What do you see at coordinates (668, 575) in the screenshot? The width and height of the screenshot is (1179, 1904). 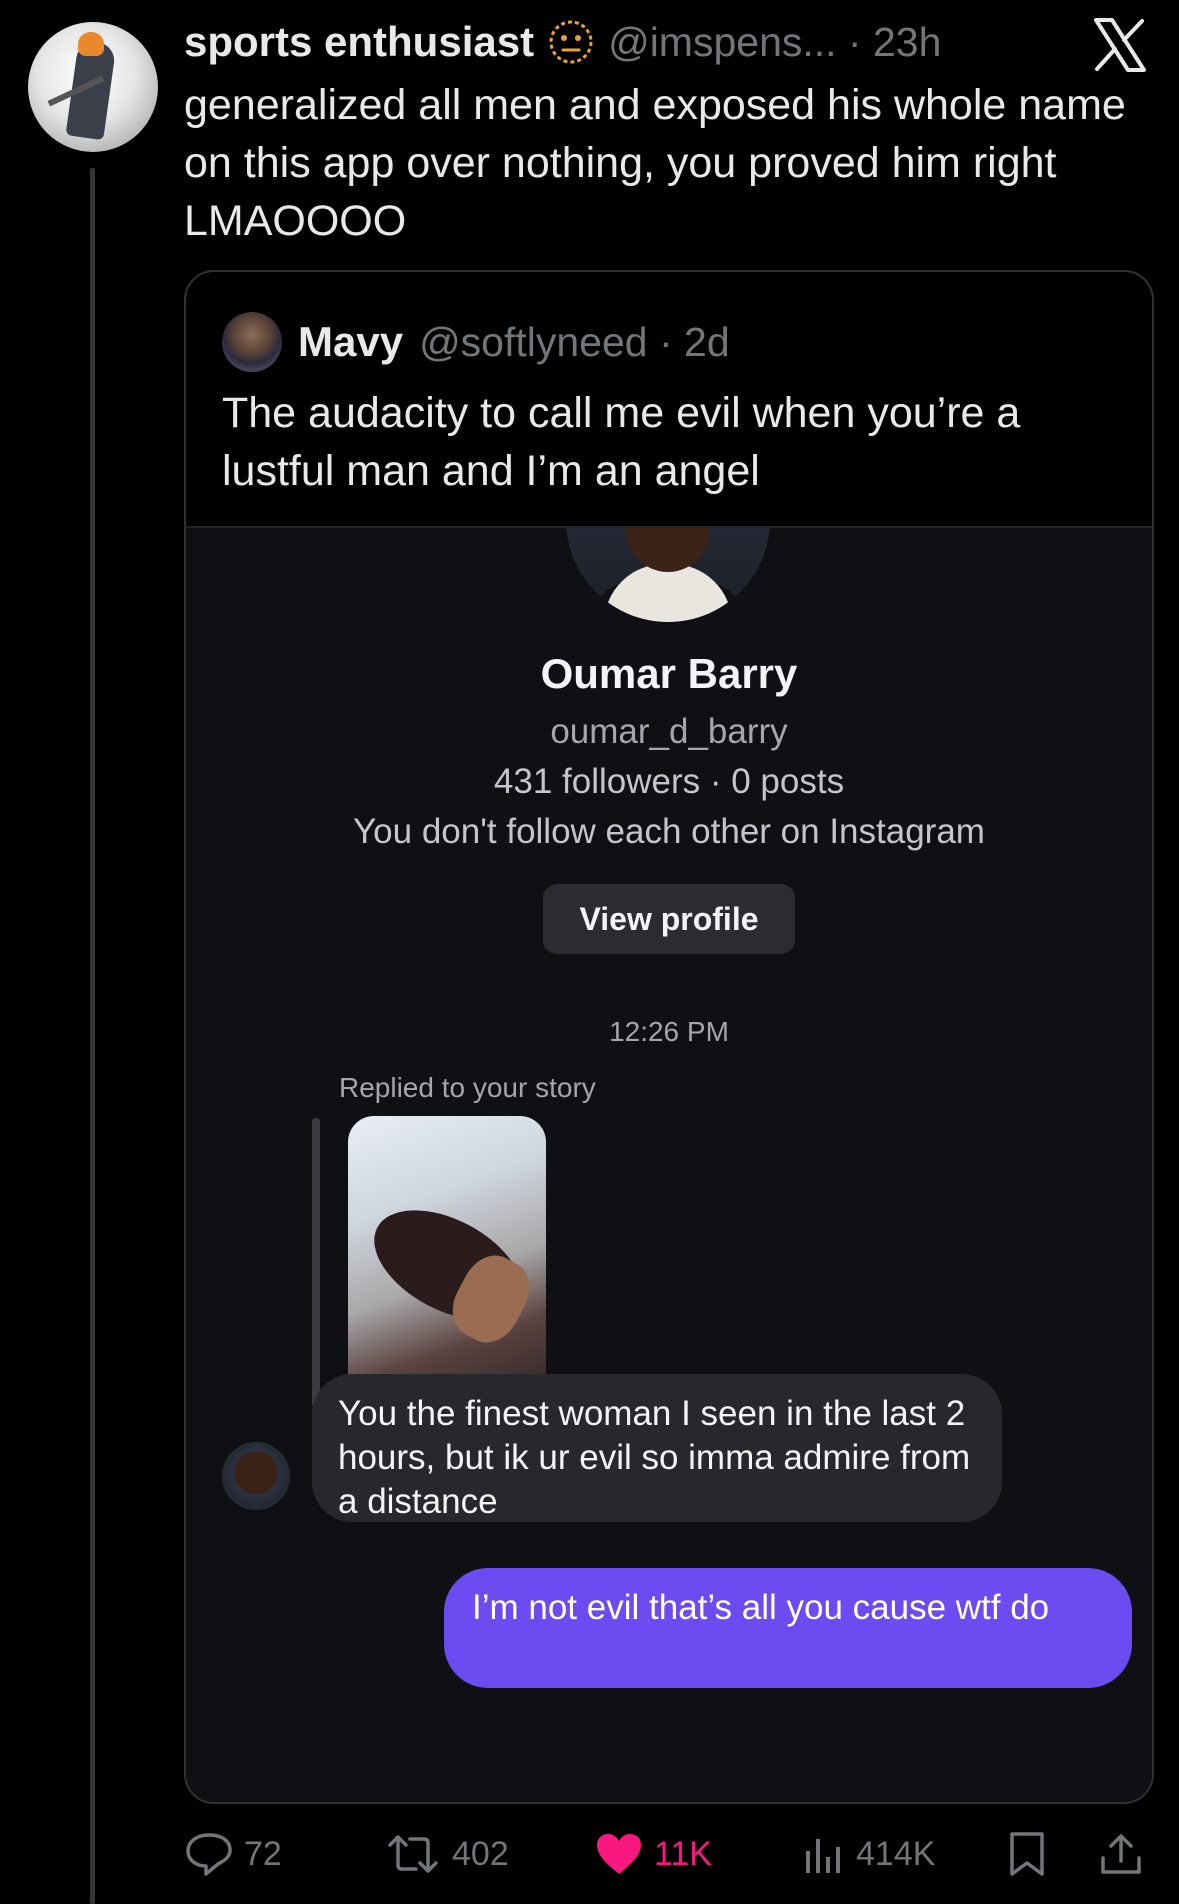 I see `profile-photo` at bounding box center [668, 575].